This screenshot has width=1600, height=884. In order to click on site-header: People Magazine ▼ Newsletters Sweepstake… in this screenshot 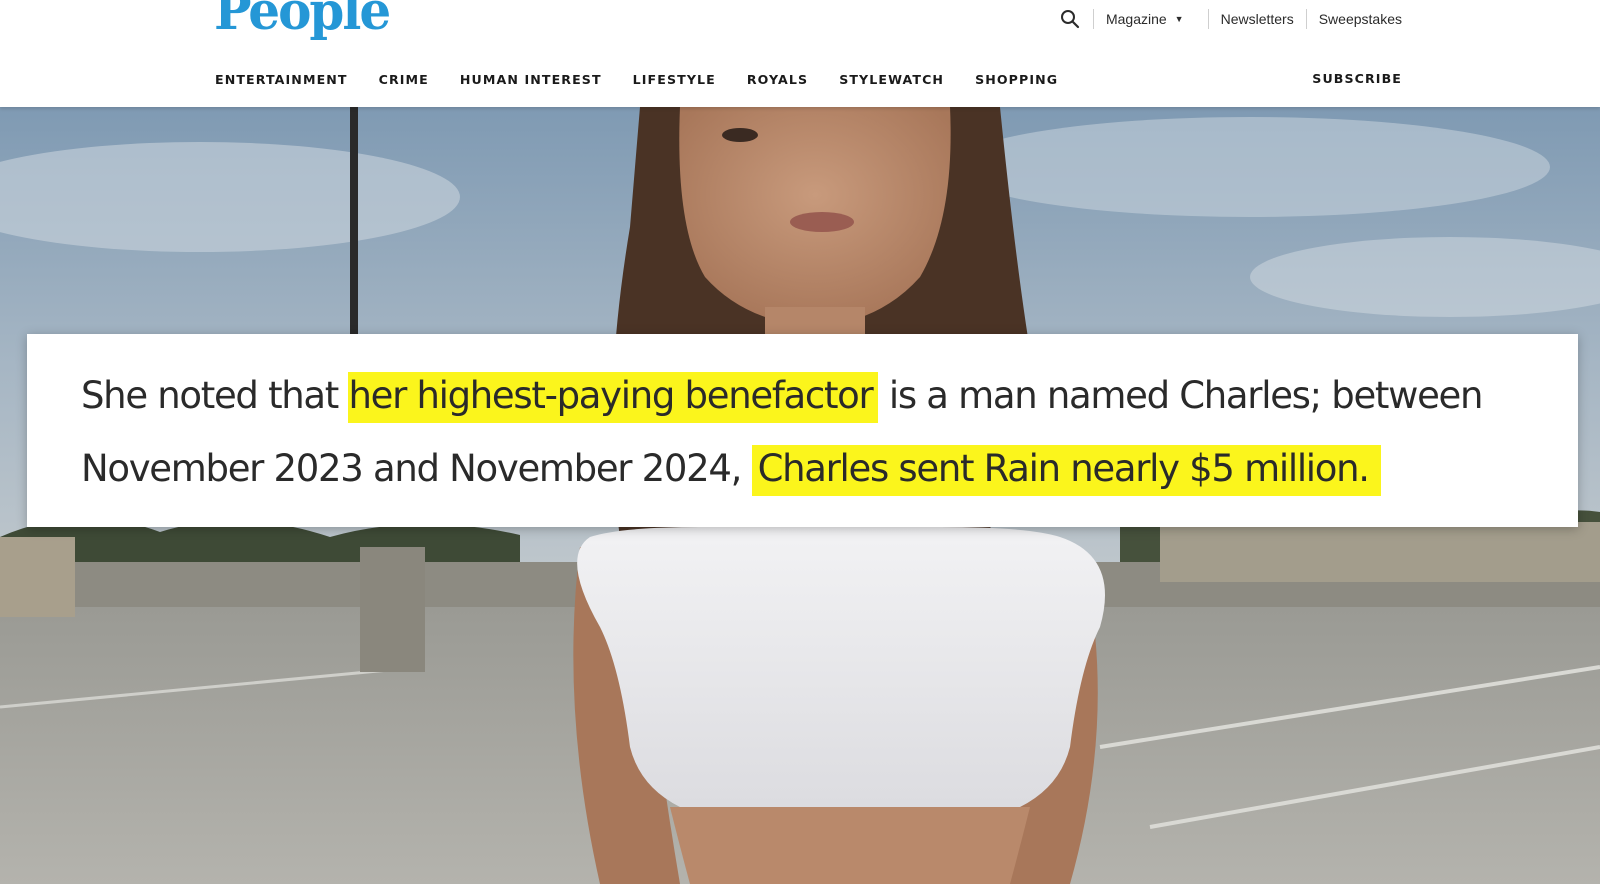, I will do `click(800, 53)`.